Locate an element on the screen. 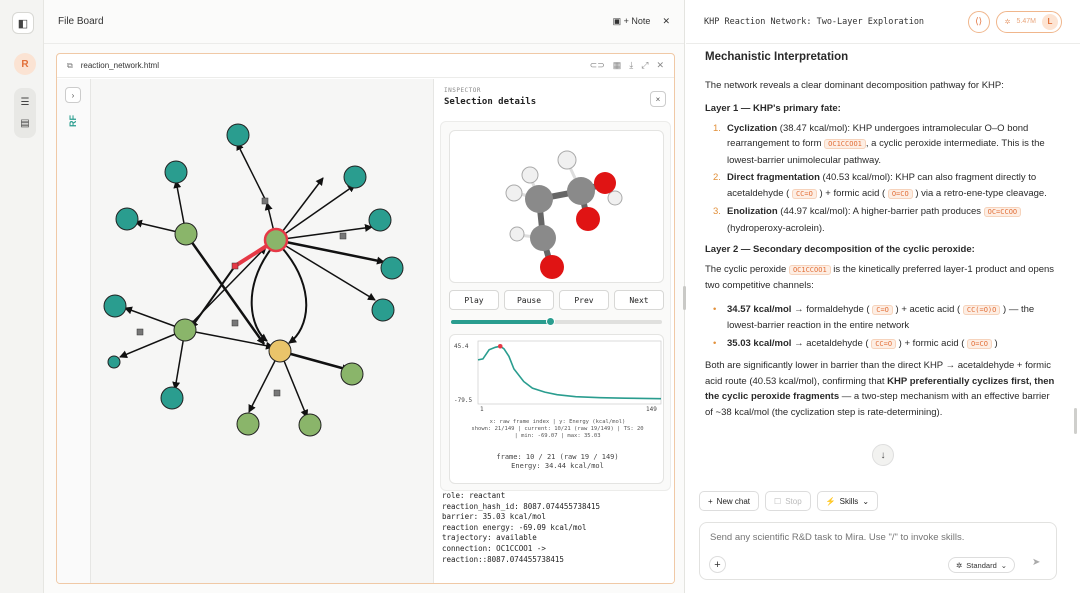  add-note-button: ▣ + Note is located at coordinates (632, 21).